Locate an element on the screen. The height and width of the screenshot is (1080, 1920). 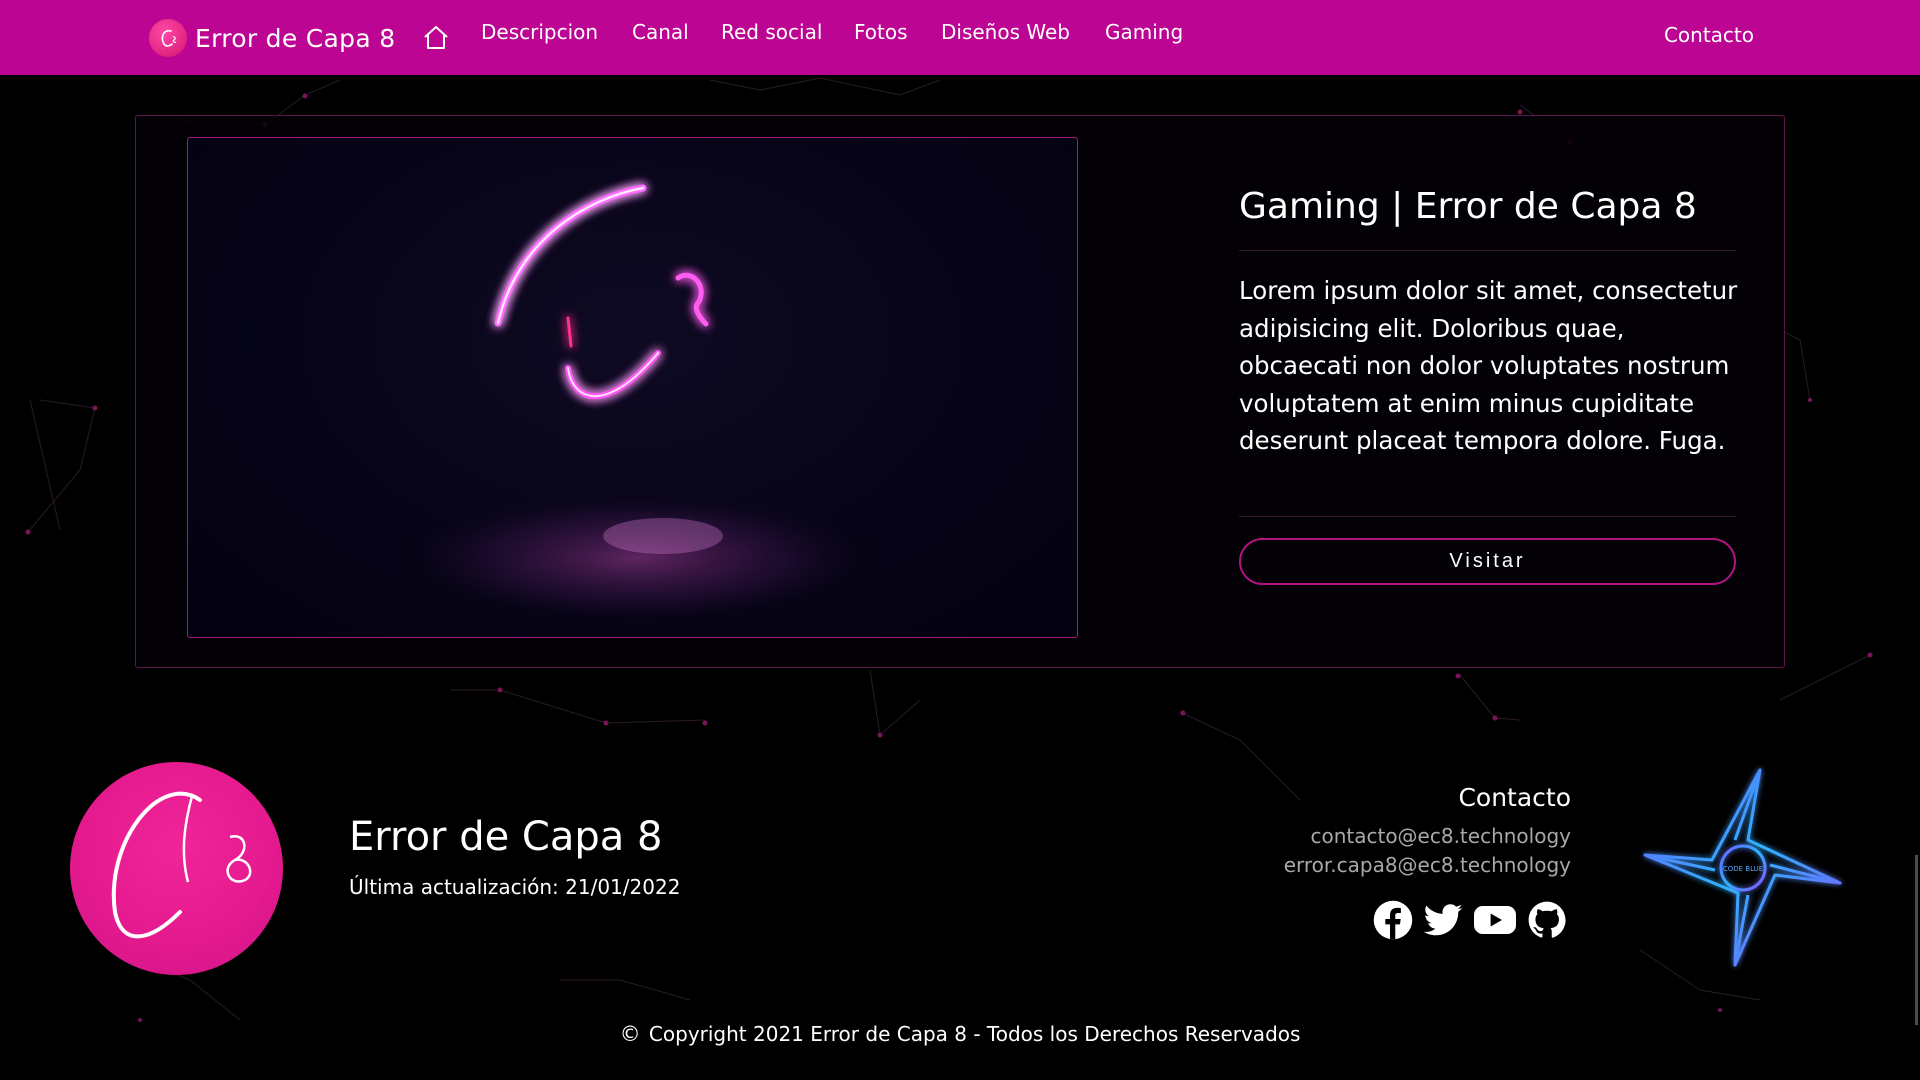
youtube-icon is located at coordinates (1495, 920).